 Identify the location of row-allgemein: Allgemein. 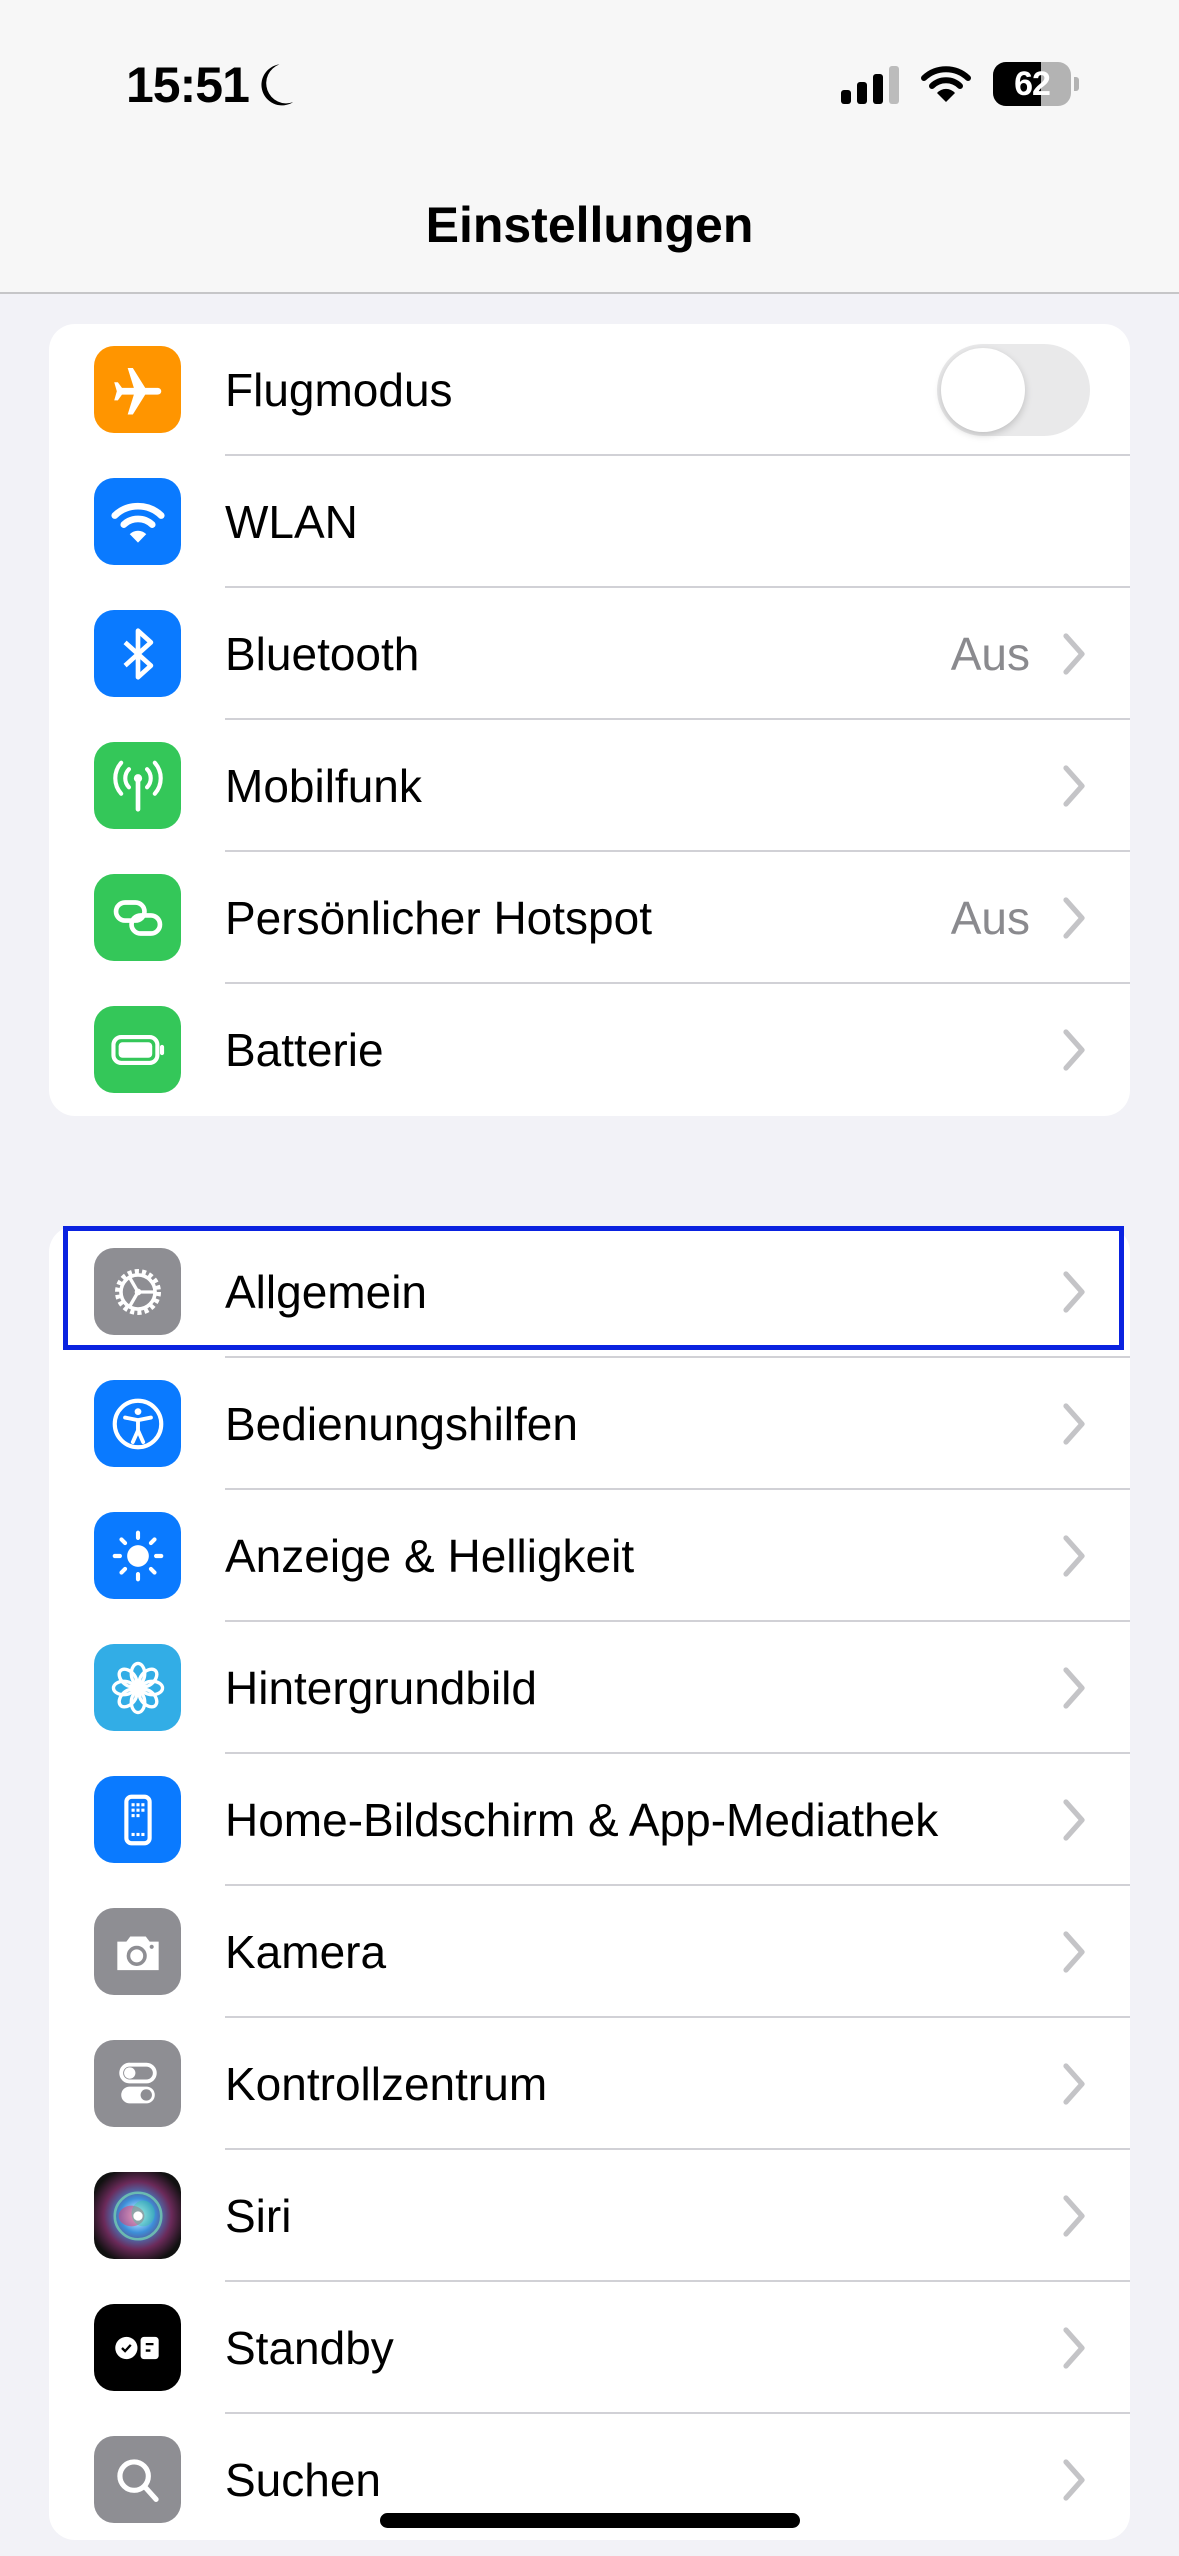
(589, 1292).